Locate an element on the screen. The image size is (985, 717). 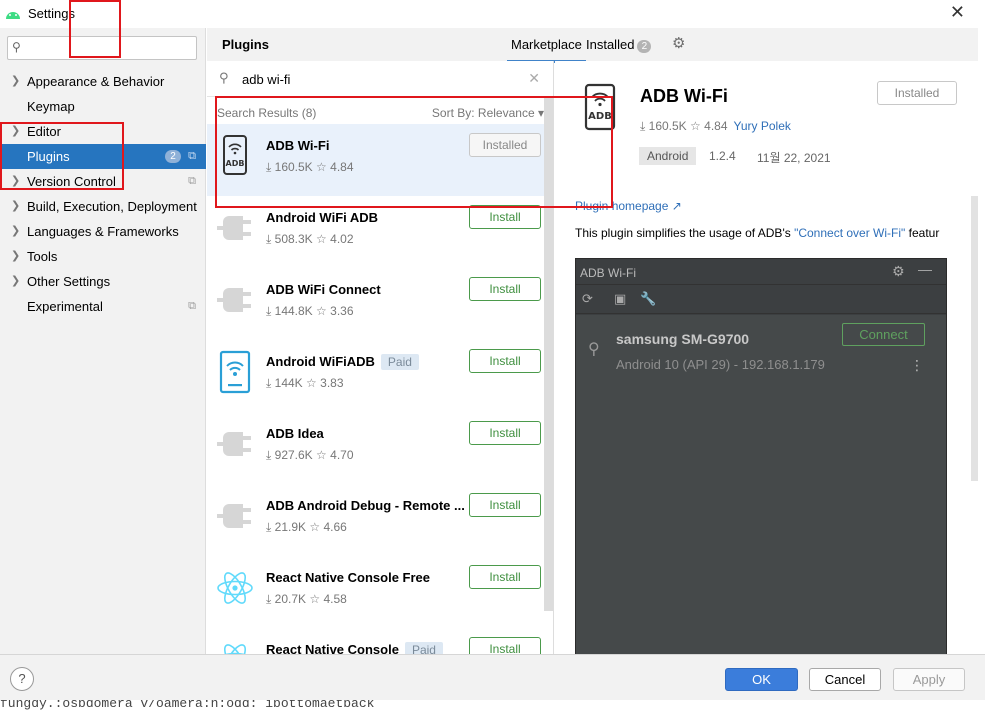
sidebar-item-build: ❯ Build, Execution, Deployment is located at coordinates (103, 206).